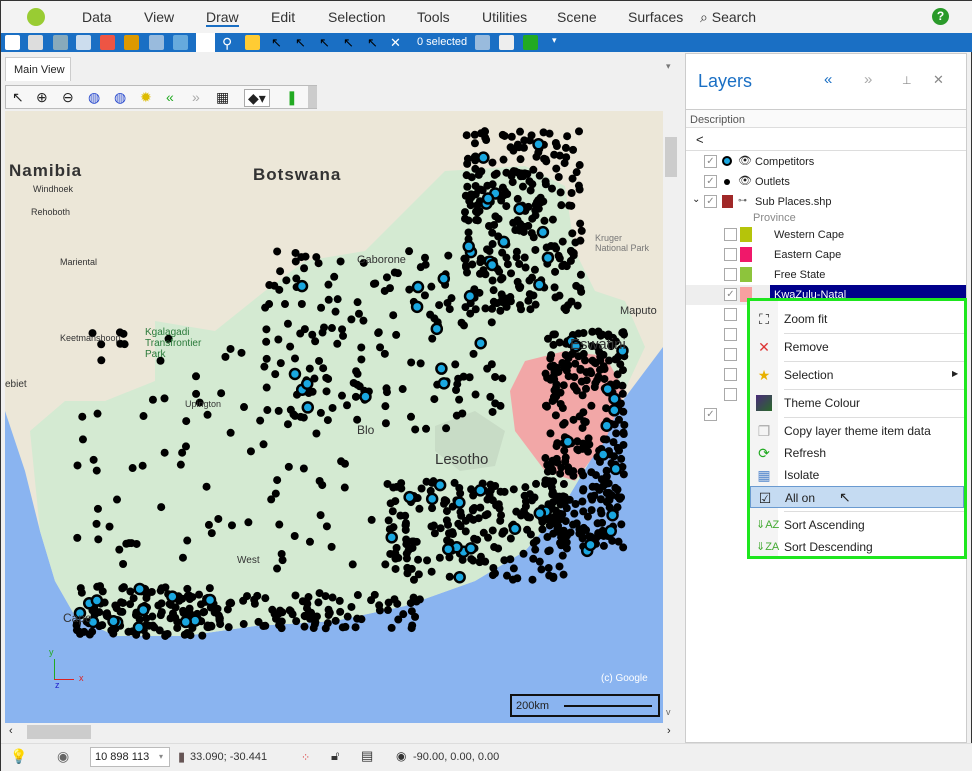 The height and width of the screenshot is (771, 972). I want to click on menu-item-isolate: ▦ Isolate, so click(857, 475).